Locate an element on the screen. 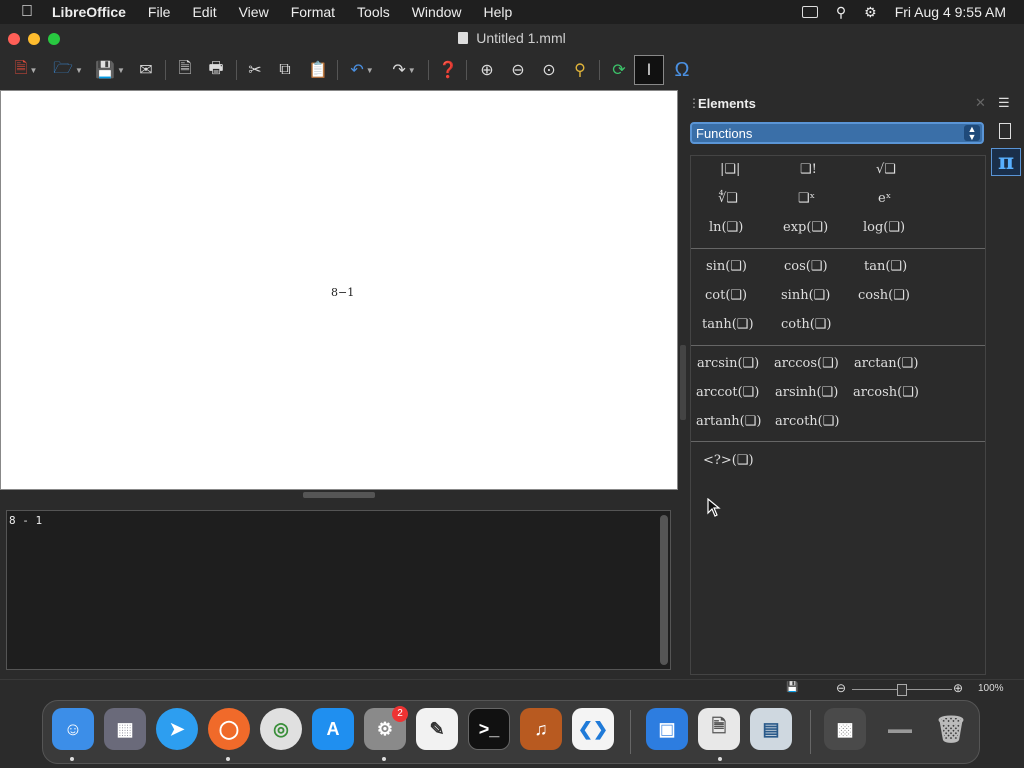  copy-icon: ⧉ is located at coordinates (285, 70).